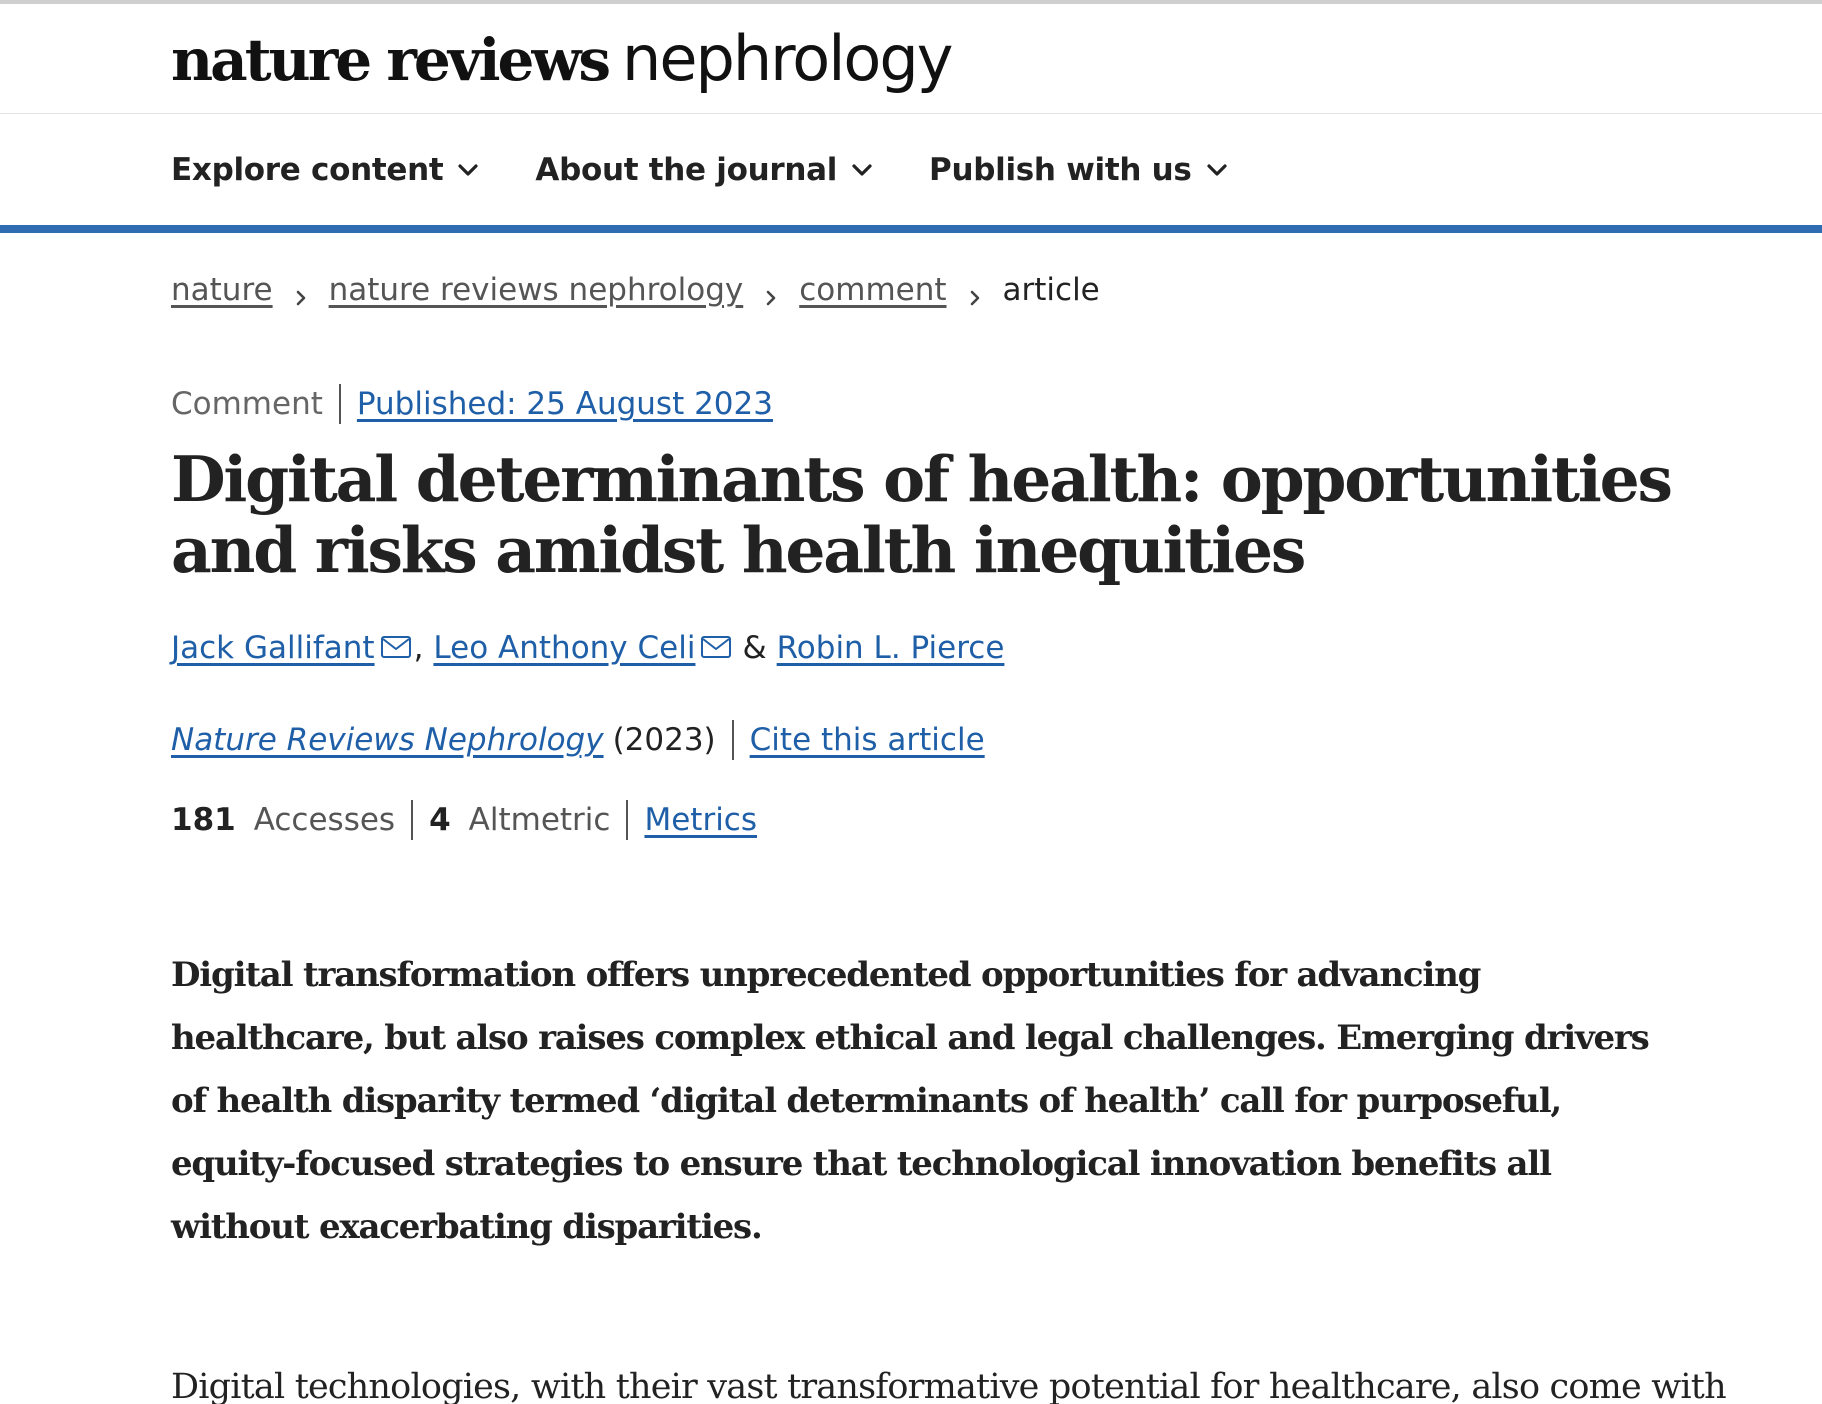 This screenshot has width=1822, height=1404. Describe the element at coordinates (222, 290) in the screenshot. I see `breadcrumb-nature: nature` at that location.